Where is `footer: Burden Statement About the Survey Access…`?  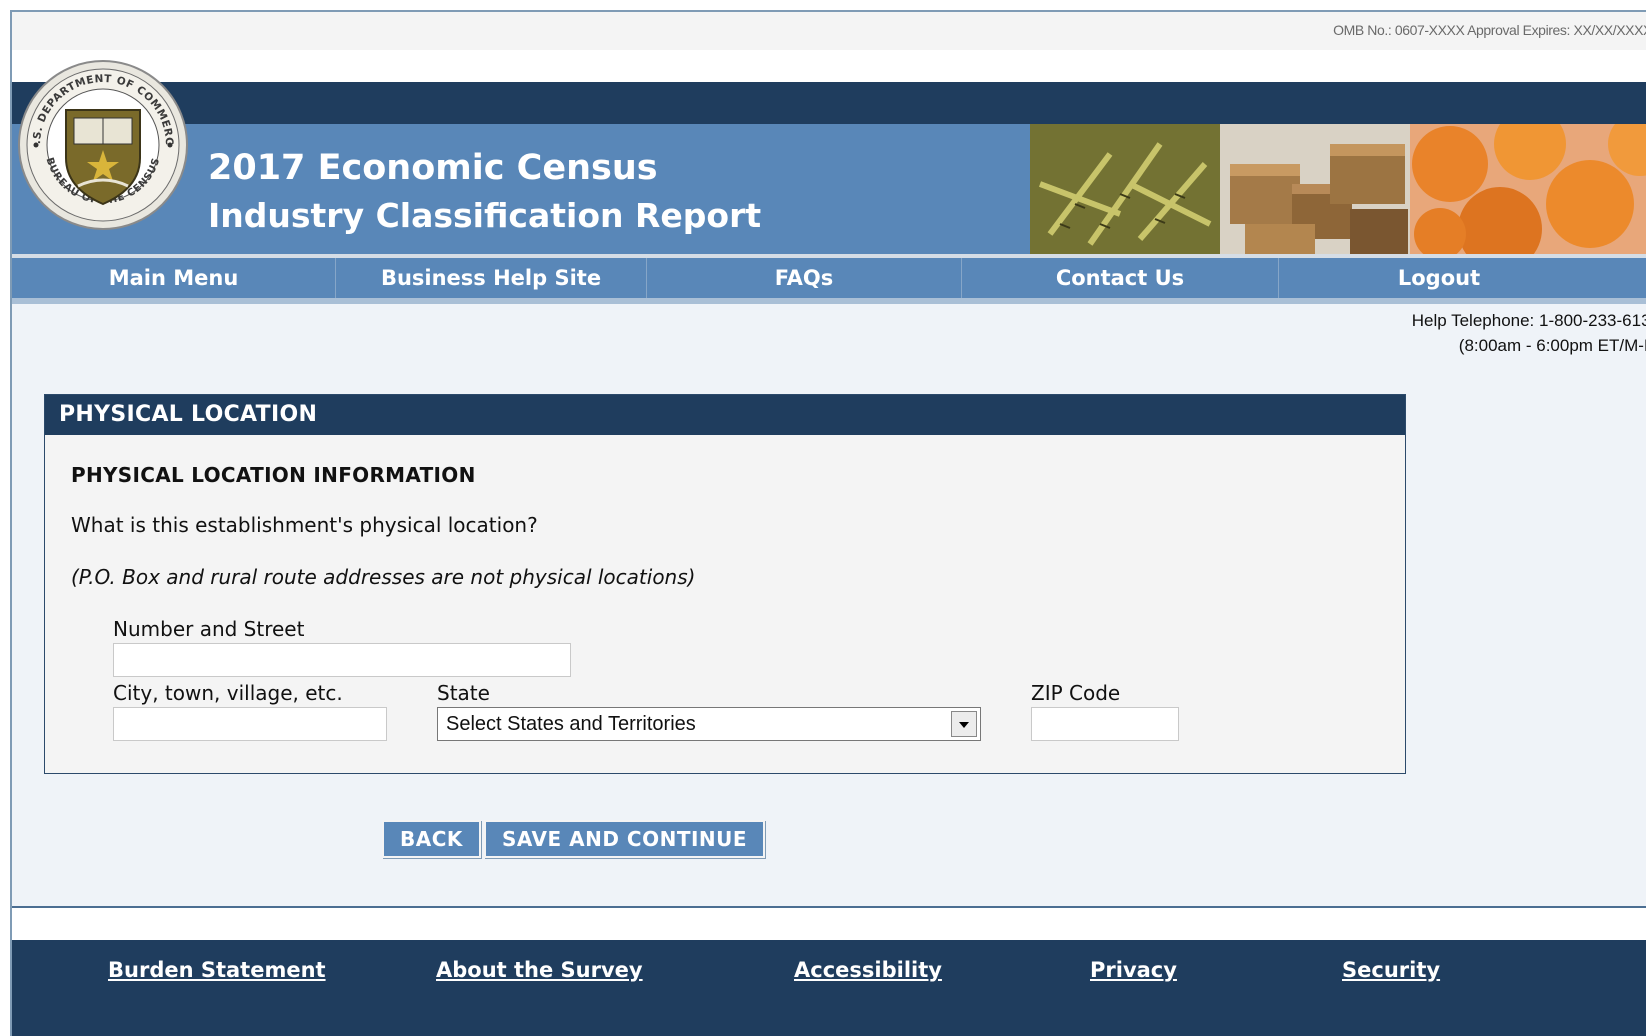 footer: Burden Statement About the Survey Access… is located at coordinates (829, 988).